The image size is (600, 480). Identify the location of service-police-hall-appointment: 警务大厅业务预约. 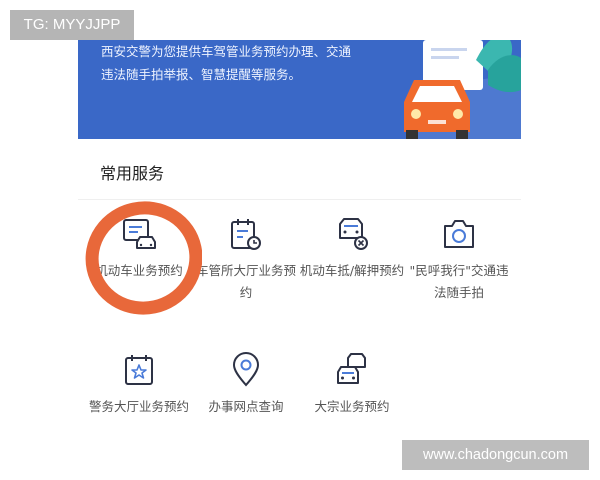
(139, 385).